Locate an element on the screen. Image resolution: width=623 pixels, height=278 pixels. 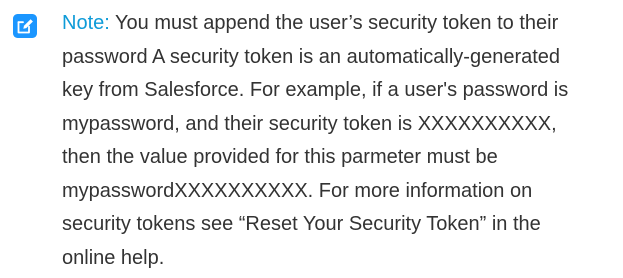
note-line: online help. is located at coordinates (113, 257).